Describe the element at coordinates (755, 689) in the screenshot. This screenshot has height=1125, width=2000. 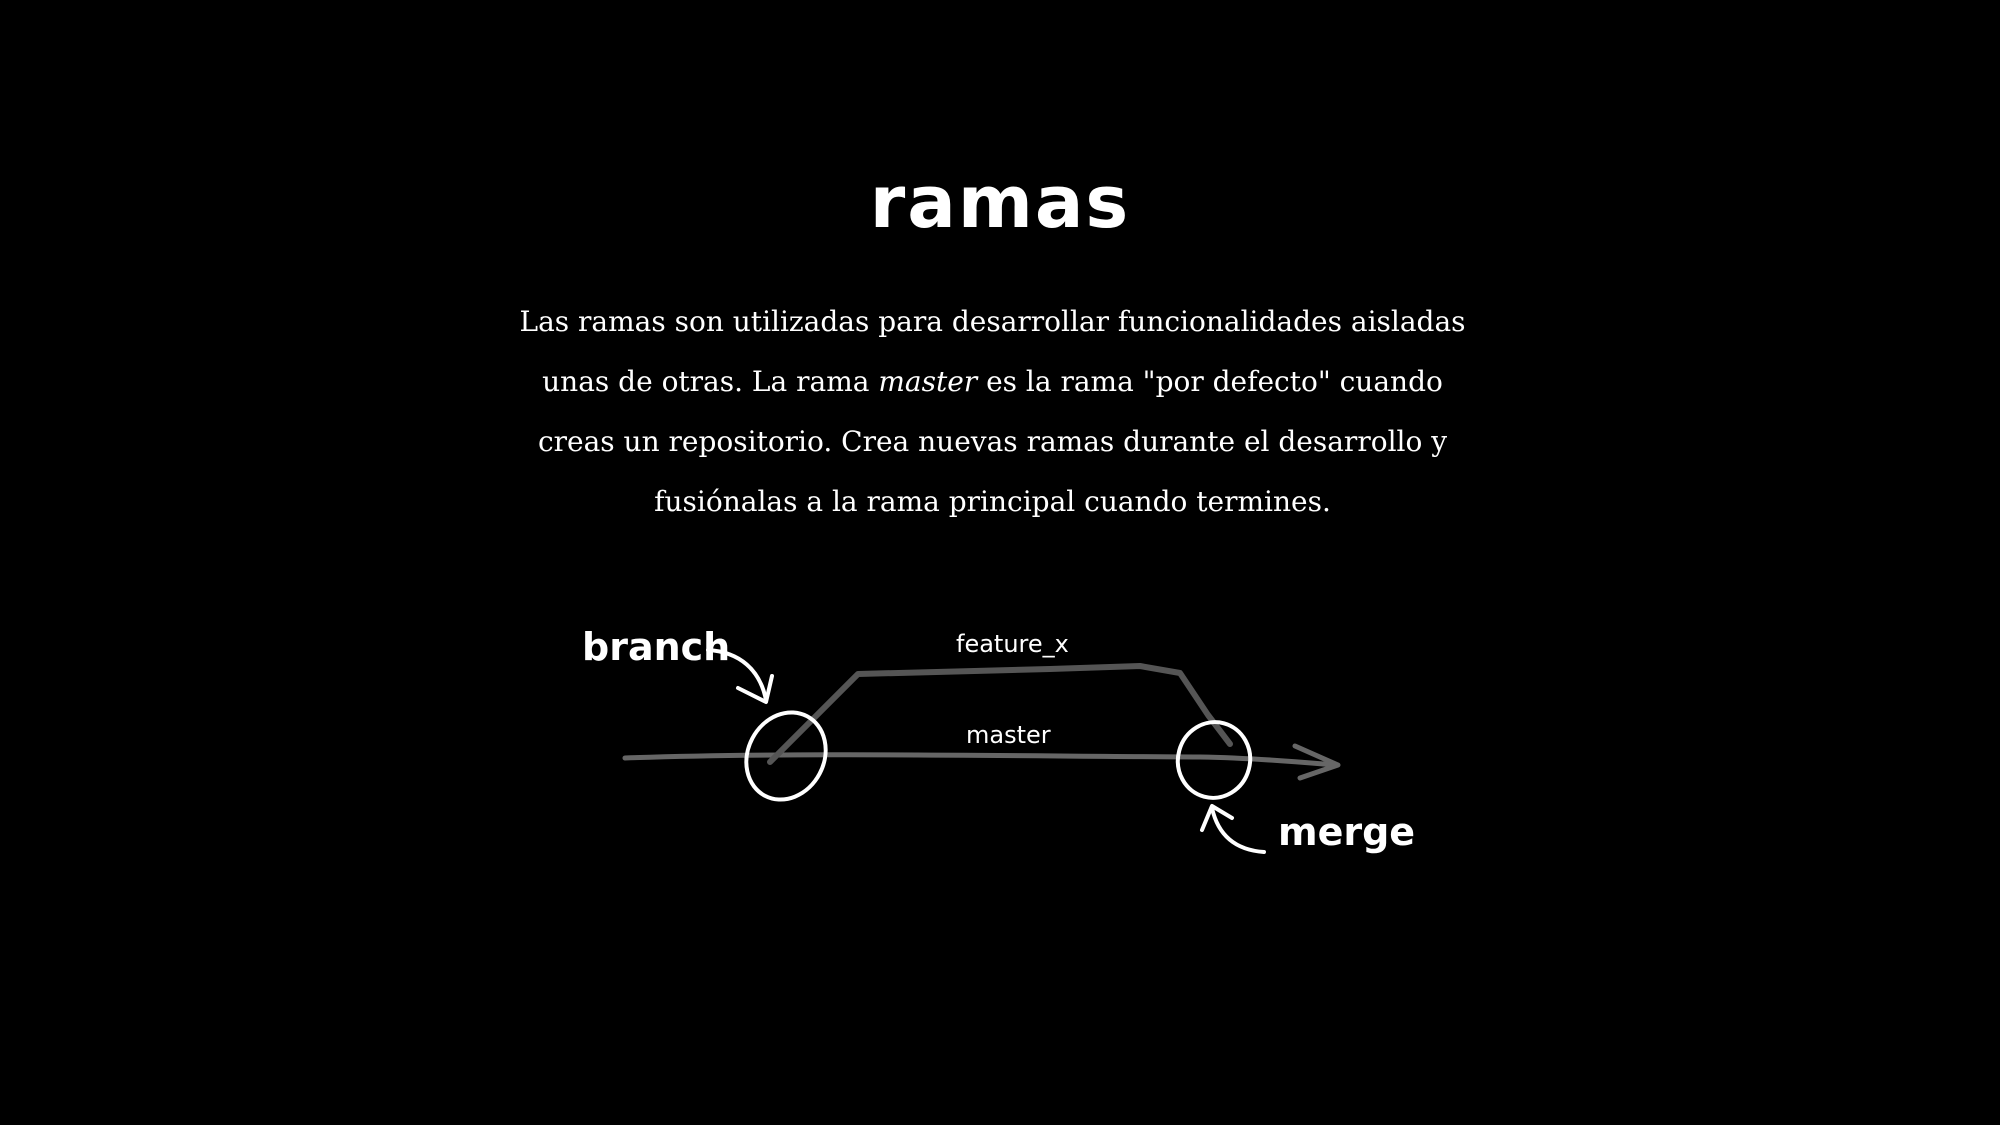
I see `branch-pointer-arrow-head-icon` at that location.